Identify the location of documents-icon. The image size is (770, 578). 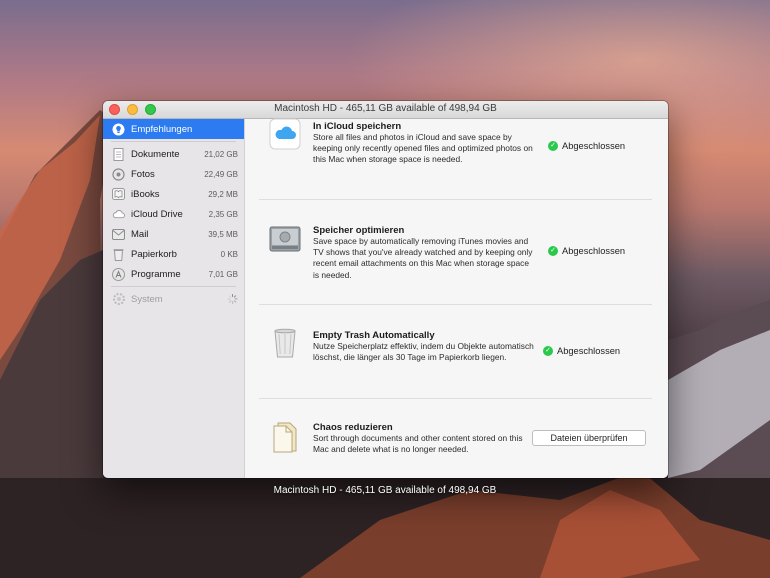
(285, 437).